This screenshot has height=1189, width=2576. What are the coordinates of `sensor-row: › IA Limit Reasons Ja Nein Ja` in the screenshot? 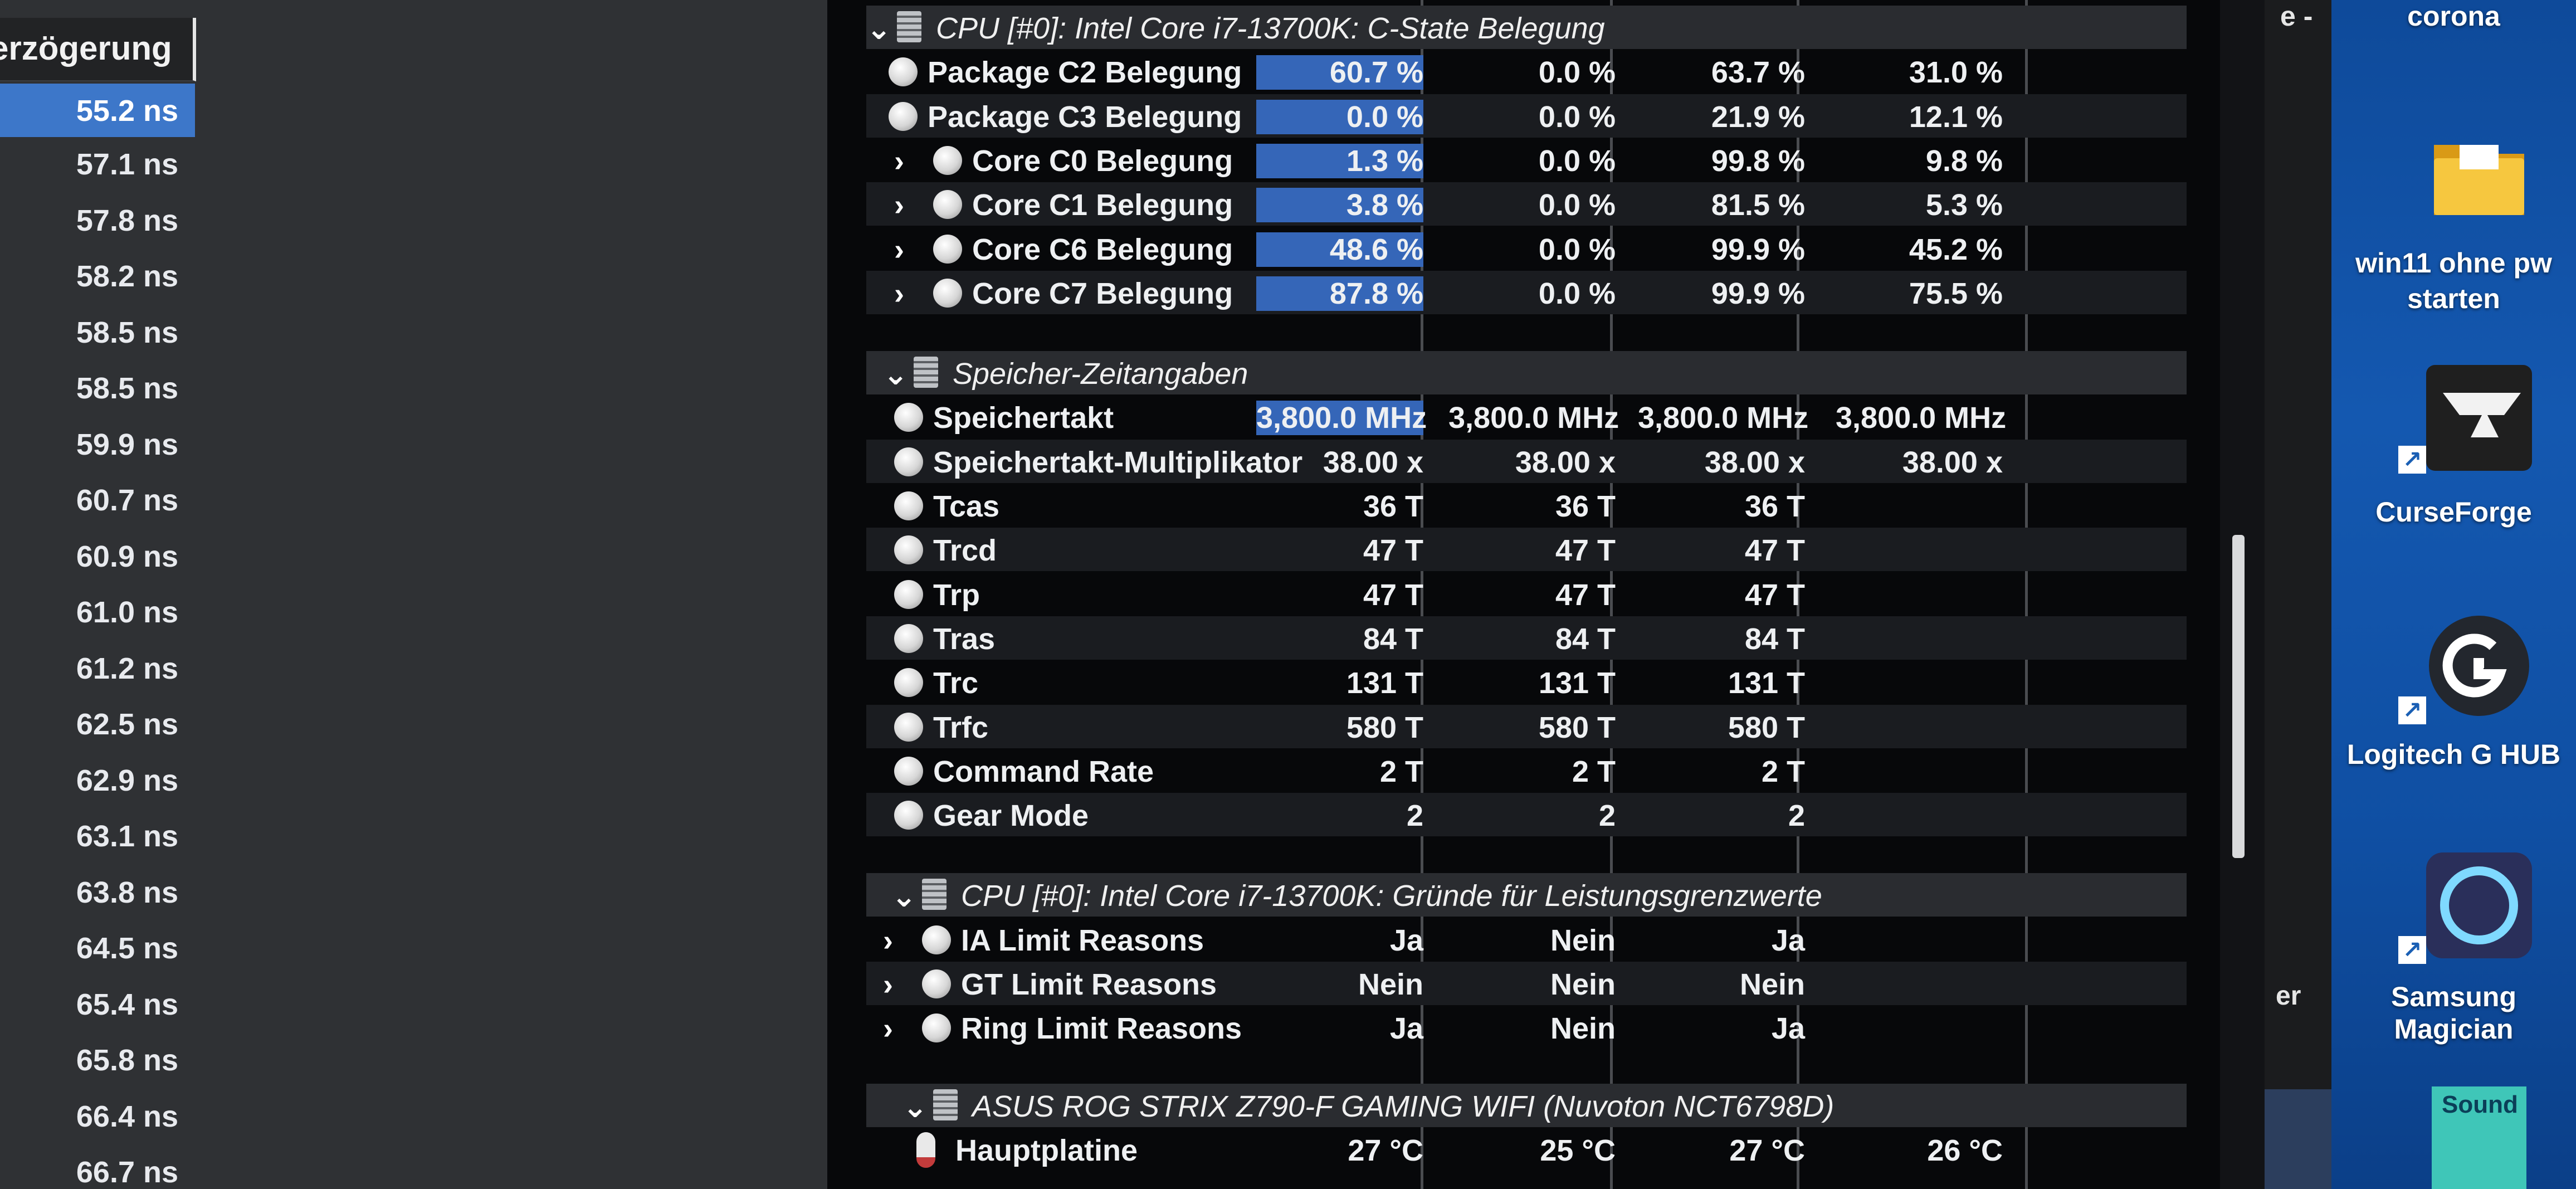 It's located at (1526, 939).